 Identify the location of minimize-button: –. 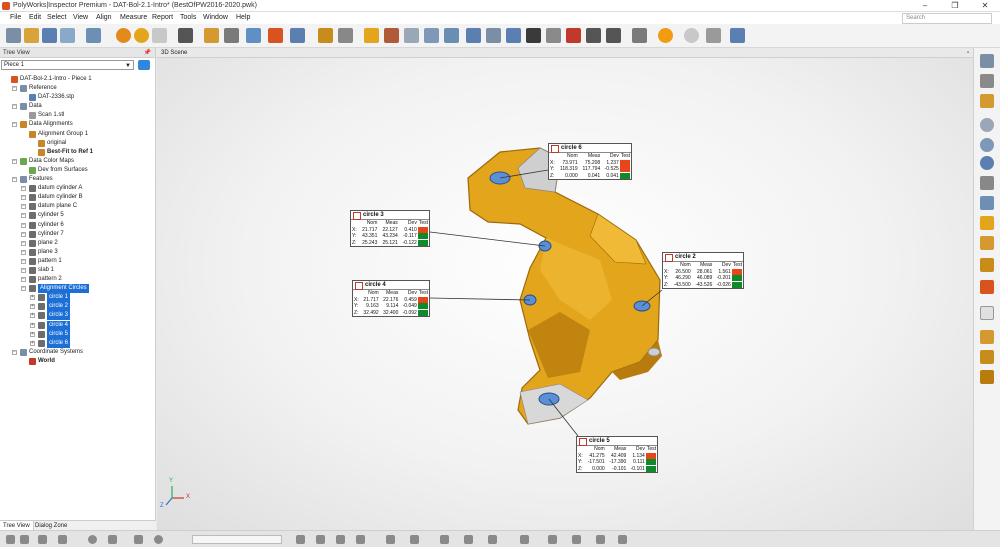
(925, 6).